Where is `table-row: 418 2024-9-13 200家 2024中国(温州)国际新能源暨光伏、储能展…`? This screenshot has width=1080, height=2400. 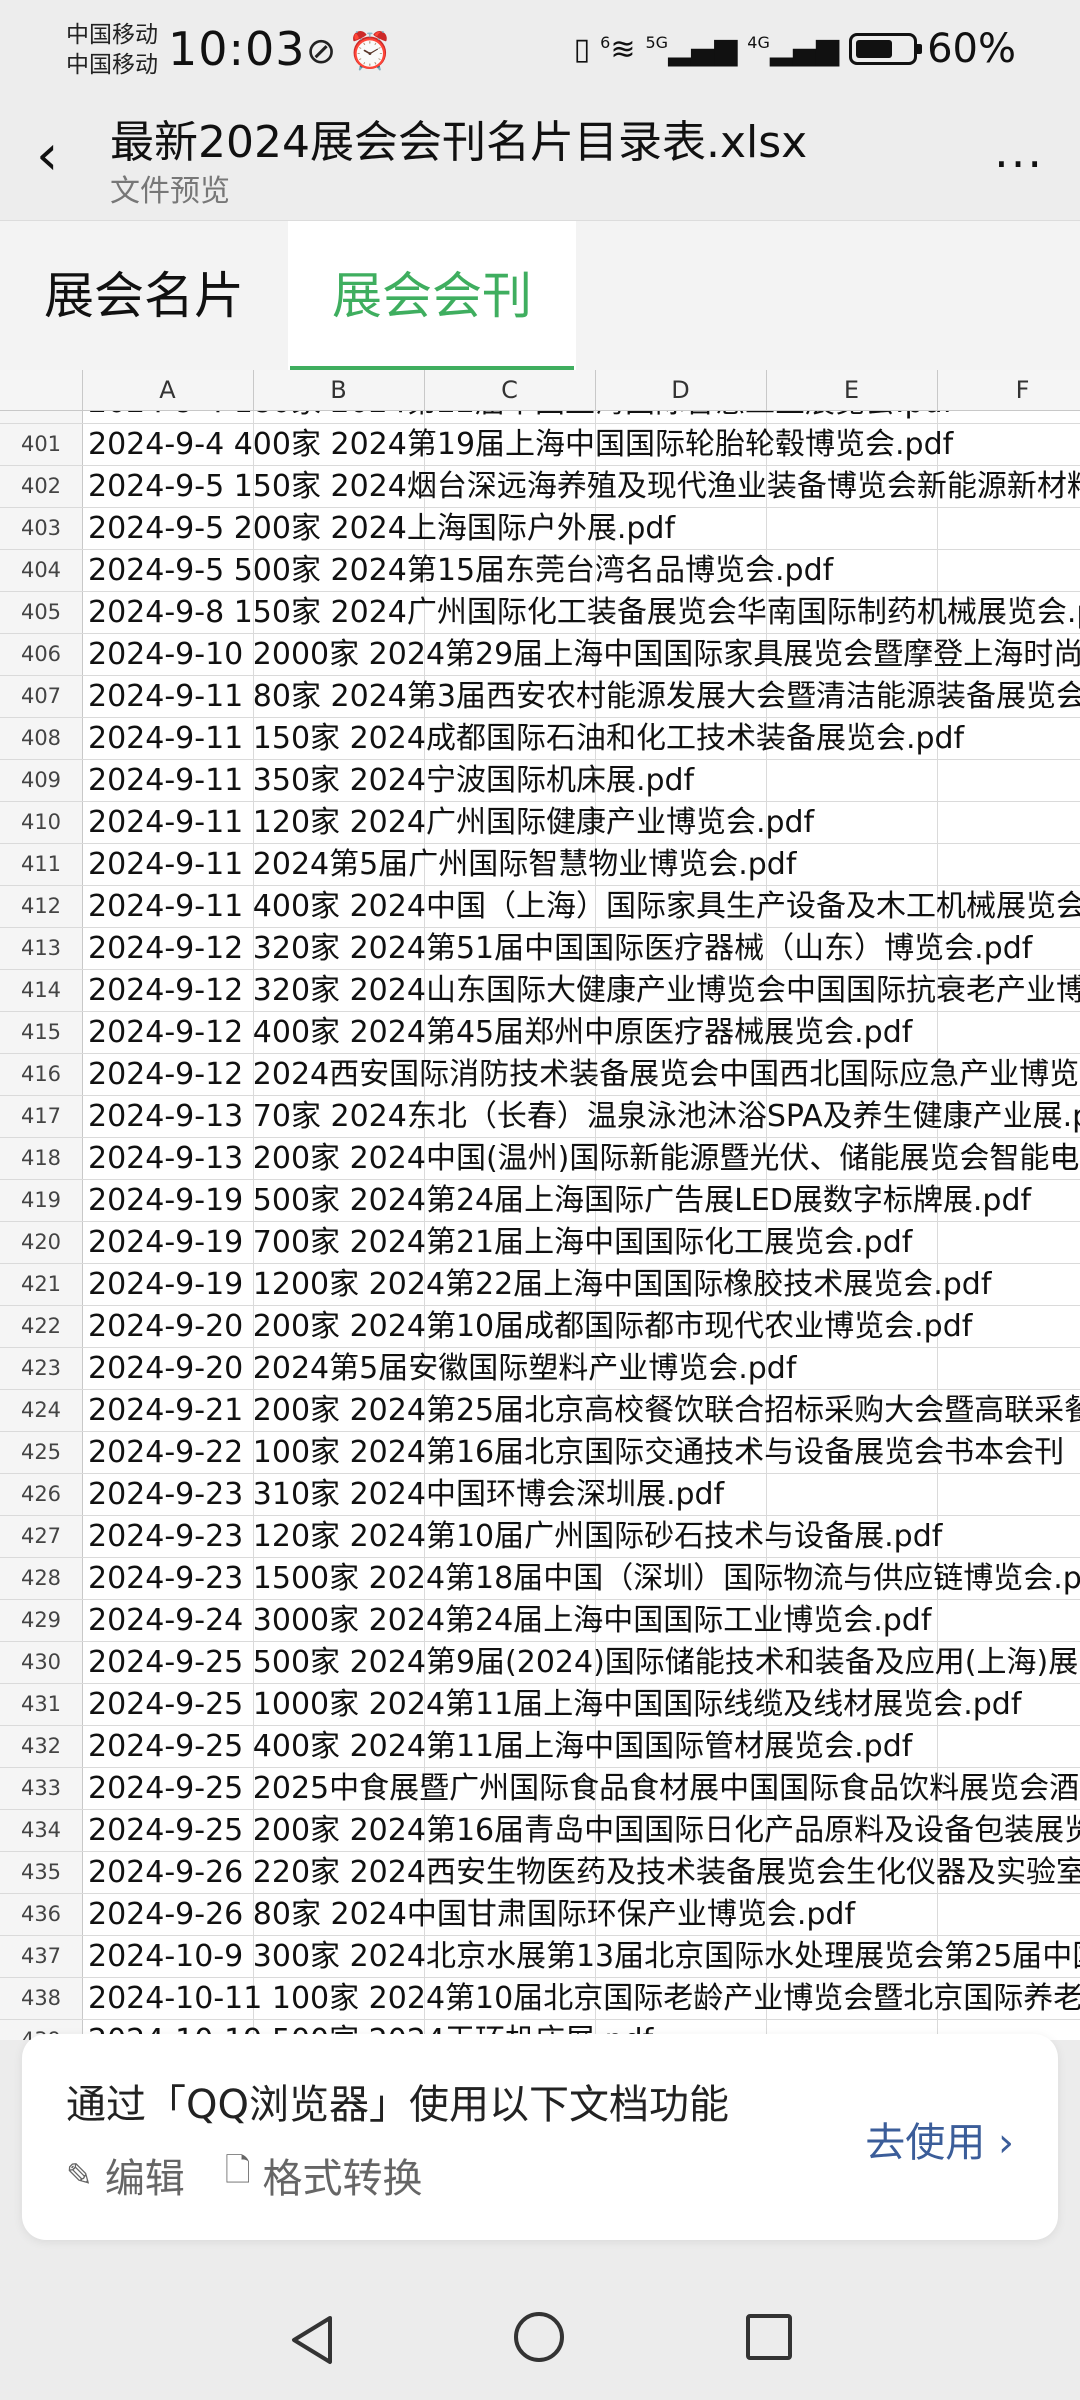
table-row: 418 2024-9-13 200家 2024中国(温州)国际新能源暨光伏、储能展… is located at coordinates (540, 1159).